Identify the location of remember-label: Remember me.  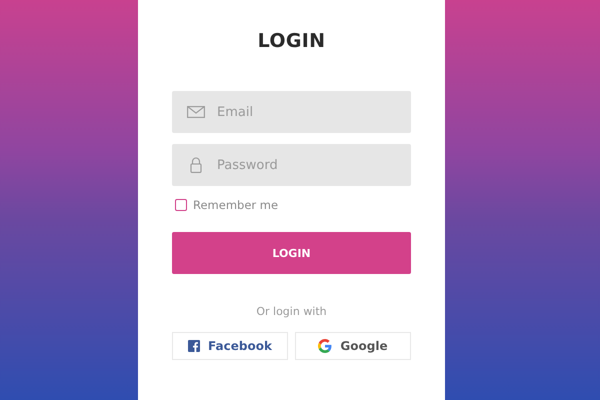
(235, 205).